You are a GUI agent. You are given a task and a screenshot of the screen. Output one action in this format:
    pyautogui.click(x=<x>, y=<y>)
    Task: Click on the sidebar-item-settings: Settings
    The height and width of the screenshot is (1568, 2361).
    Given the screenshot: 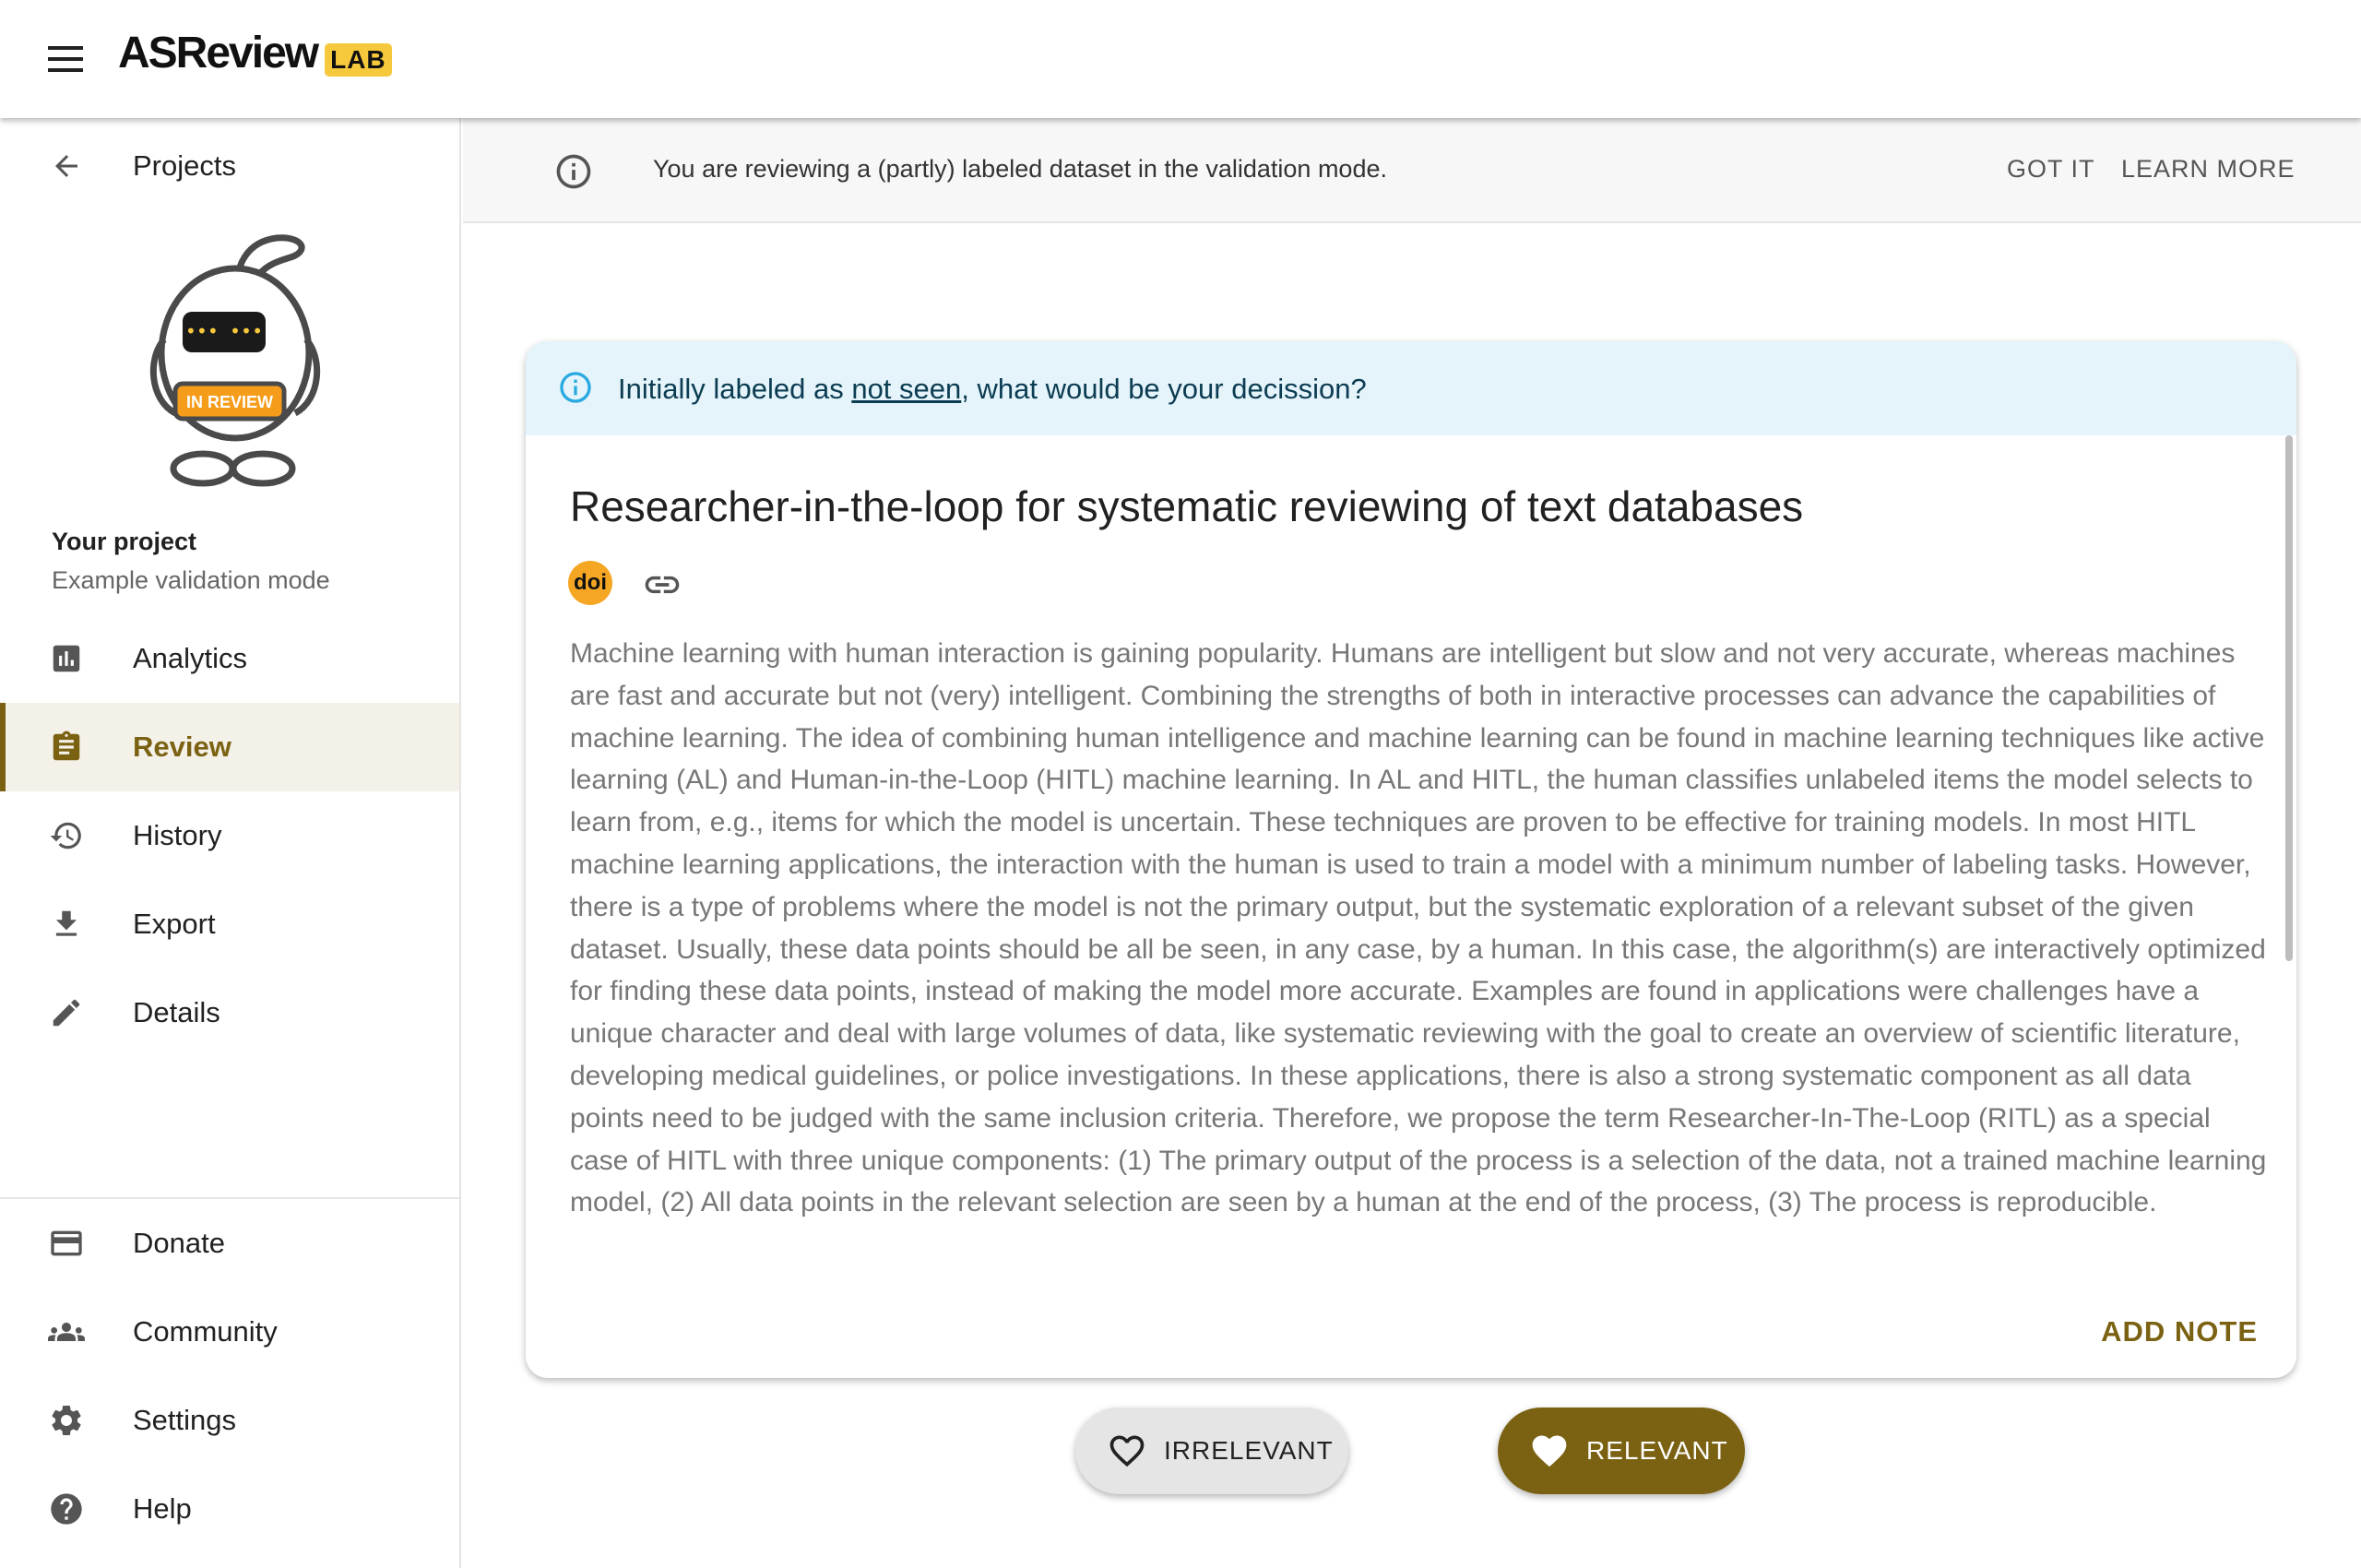 What is the action you would take?
    pyautogui.click(x=229, y=1420)
    